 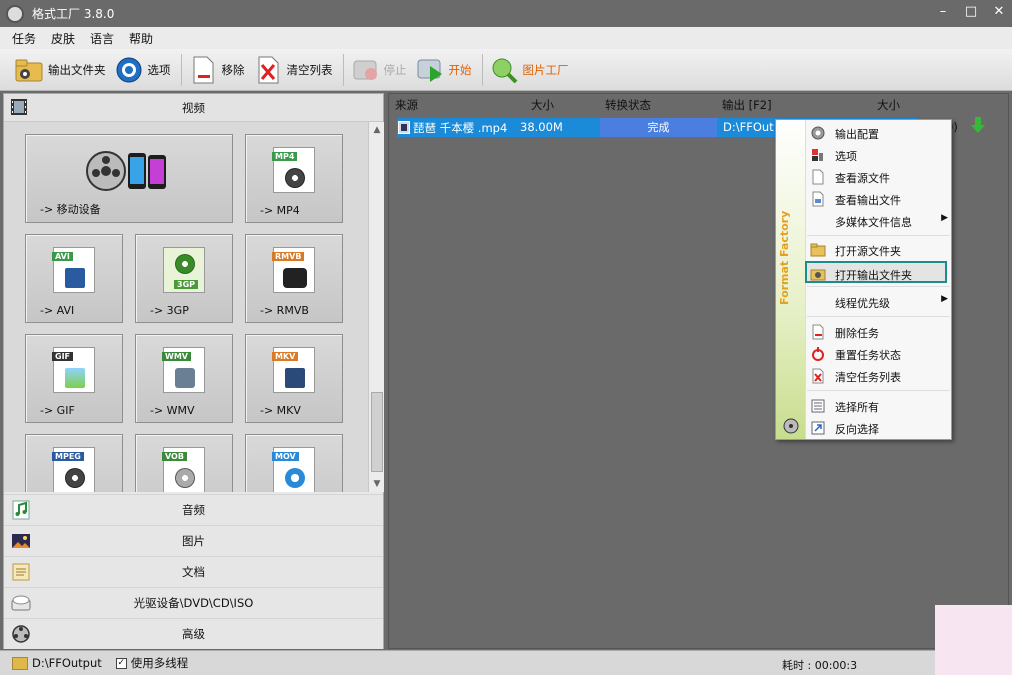 I want to click on select-all-icon, so click(x=818, y=406).